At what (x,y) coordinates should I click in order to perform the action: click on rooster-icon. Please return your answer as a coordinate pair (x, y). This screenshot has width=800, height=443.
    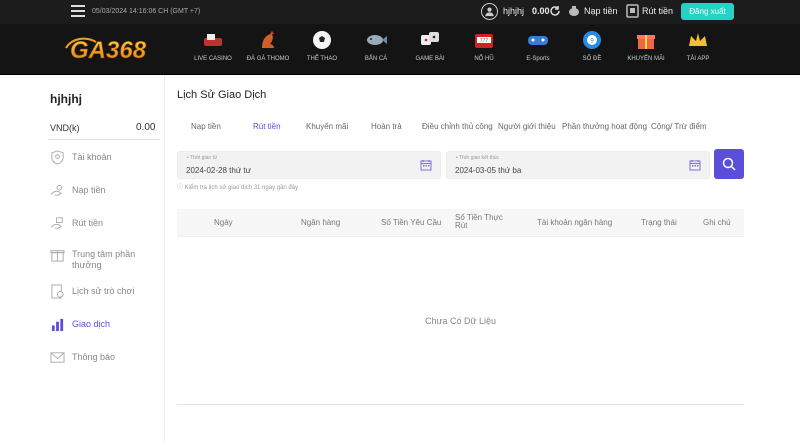
    Looking at the image, I should click on (268, 39).